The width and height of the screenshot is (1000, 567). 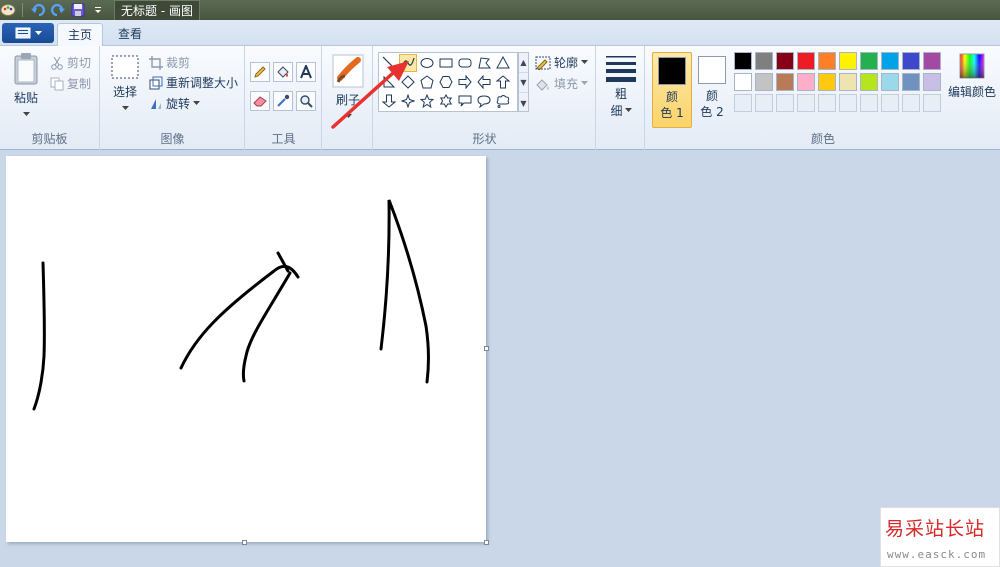 I want to click on outline-button: 轮廓, so click(x=562, y=62).